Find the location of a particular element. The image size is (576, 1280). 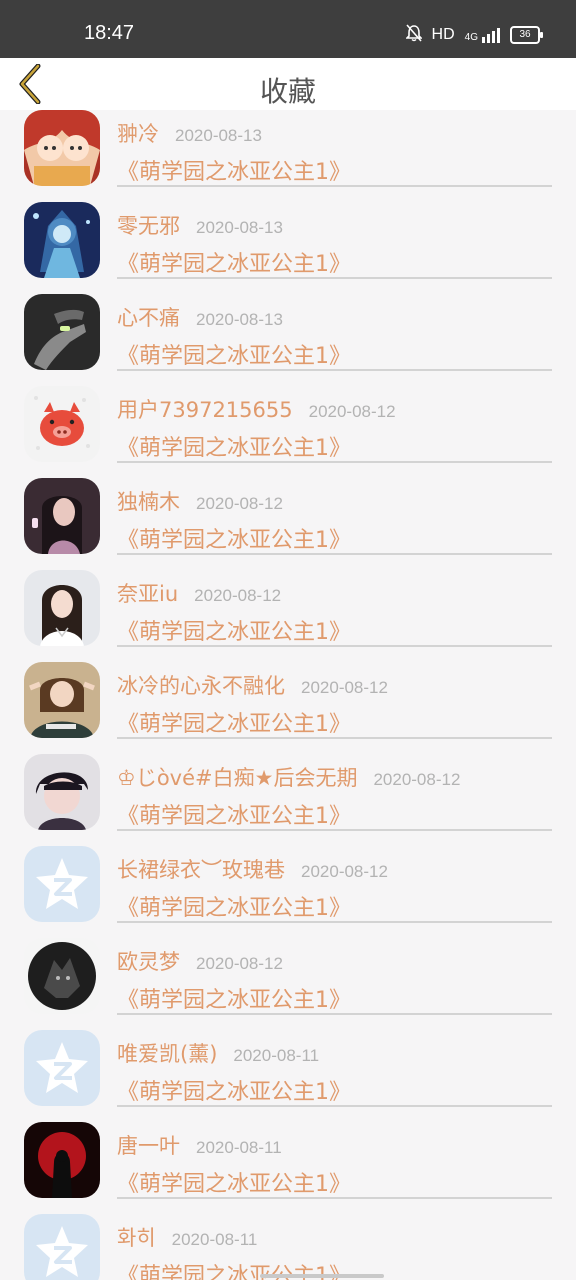

signal-icon: 4G is located at coordinates (482, 35).